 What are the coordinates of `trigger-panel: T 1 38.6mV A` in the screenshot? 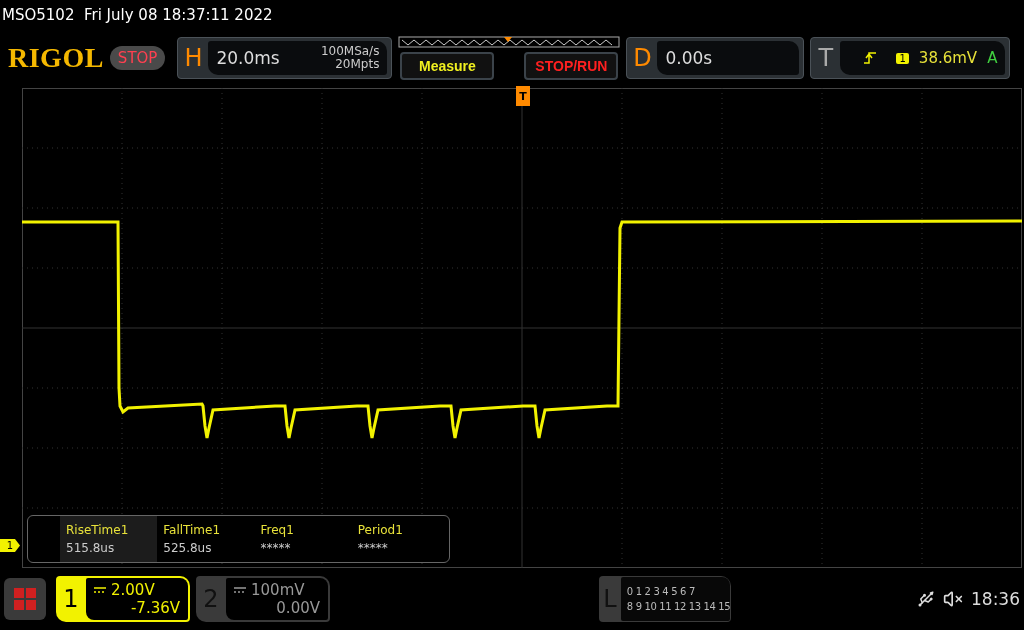 It's located at (910, 58).